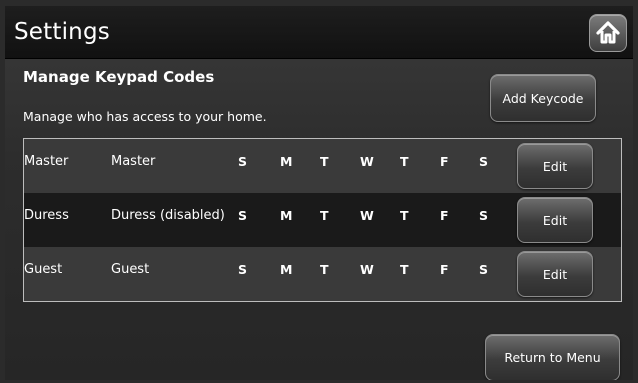  What do you see at coordinates (168, 215) in the screenshot?
I see `code-name: Duress (disabled)` at bounding box center [168, 215].